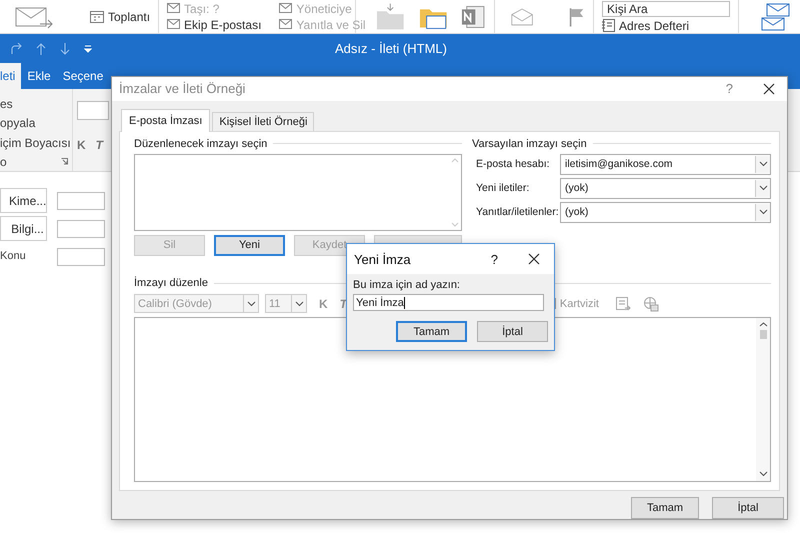 The image size is (800, 533). I want to click on field-label: Yanıtlar/iletilenler:, so click(518, 212).